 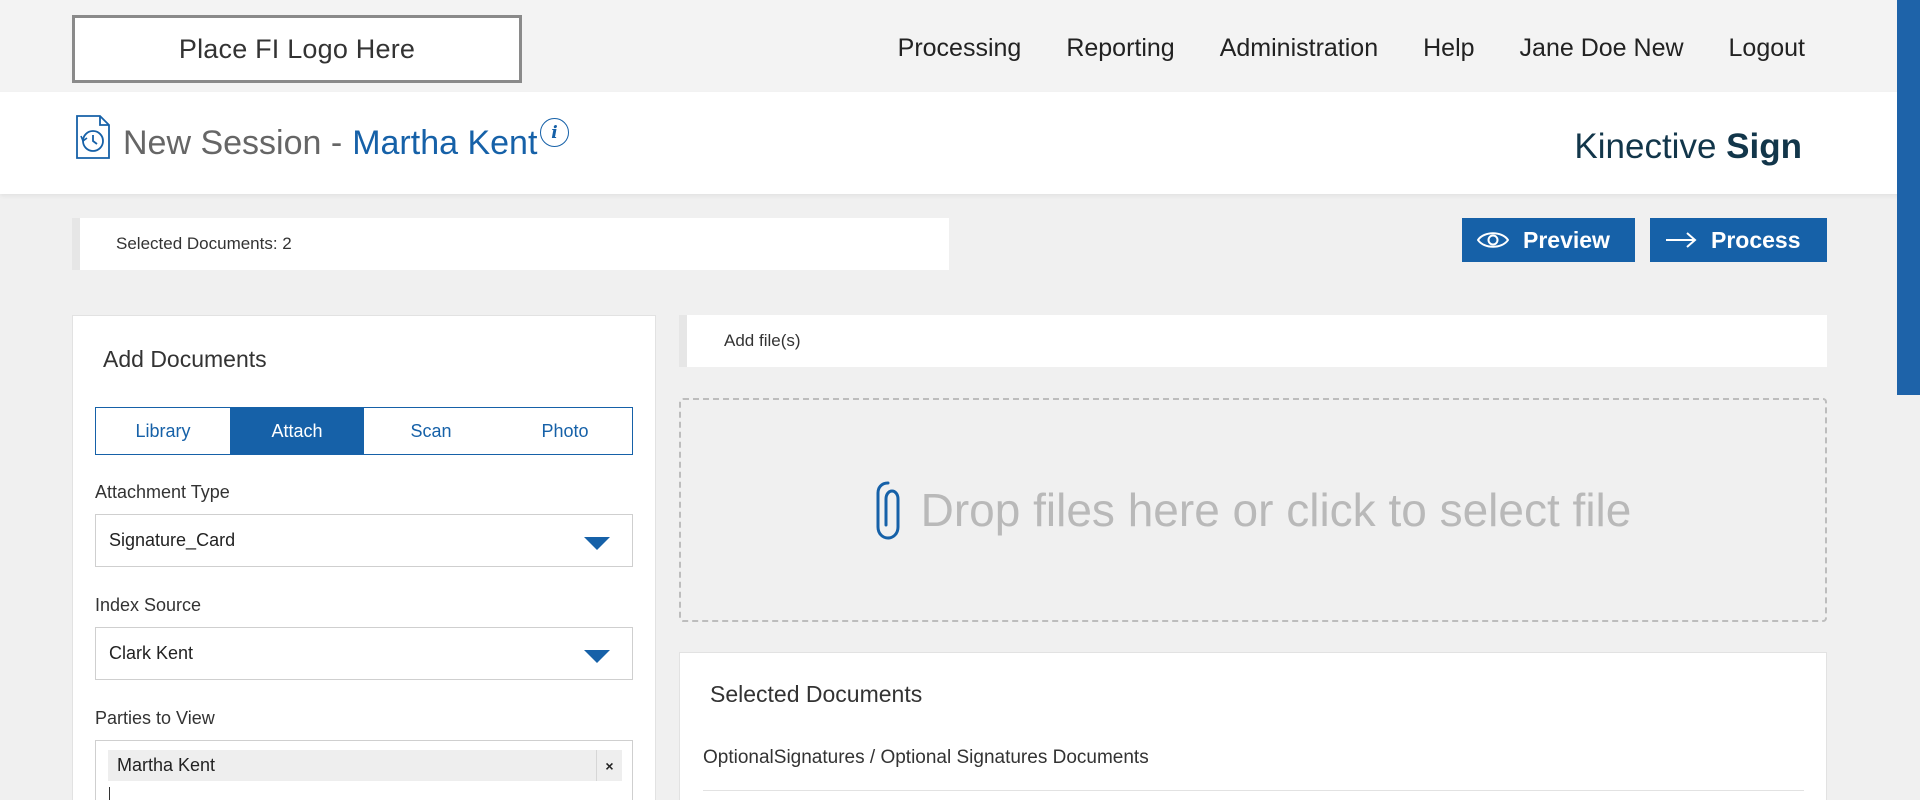 I want to click on index-source-value: Clark Kent, so click(x=151, y=653).